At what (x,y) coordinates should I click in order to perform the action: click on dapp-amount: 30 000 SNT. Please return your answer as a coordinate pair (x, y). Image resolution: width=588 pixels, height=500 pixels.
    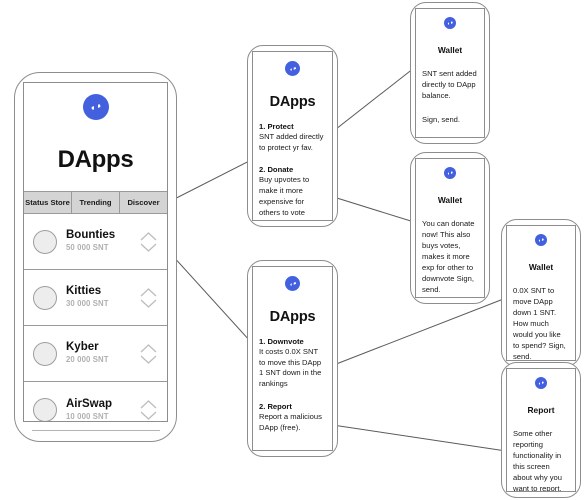
    Looking at the image, I should click on (87, 304).